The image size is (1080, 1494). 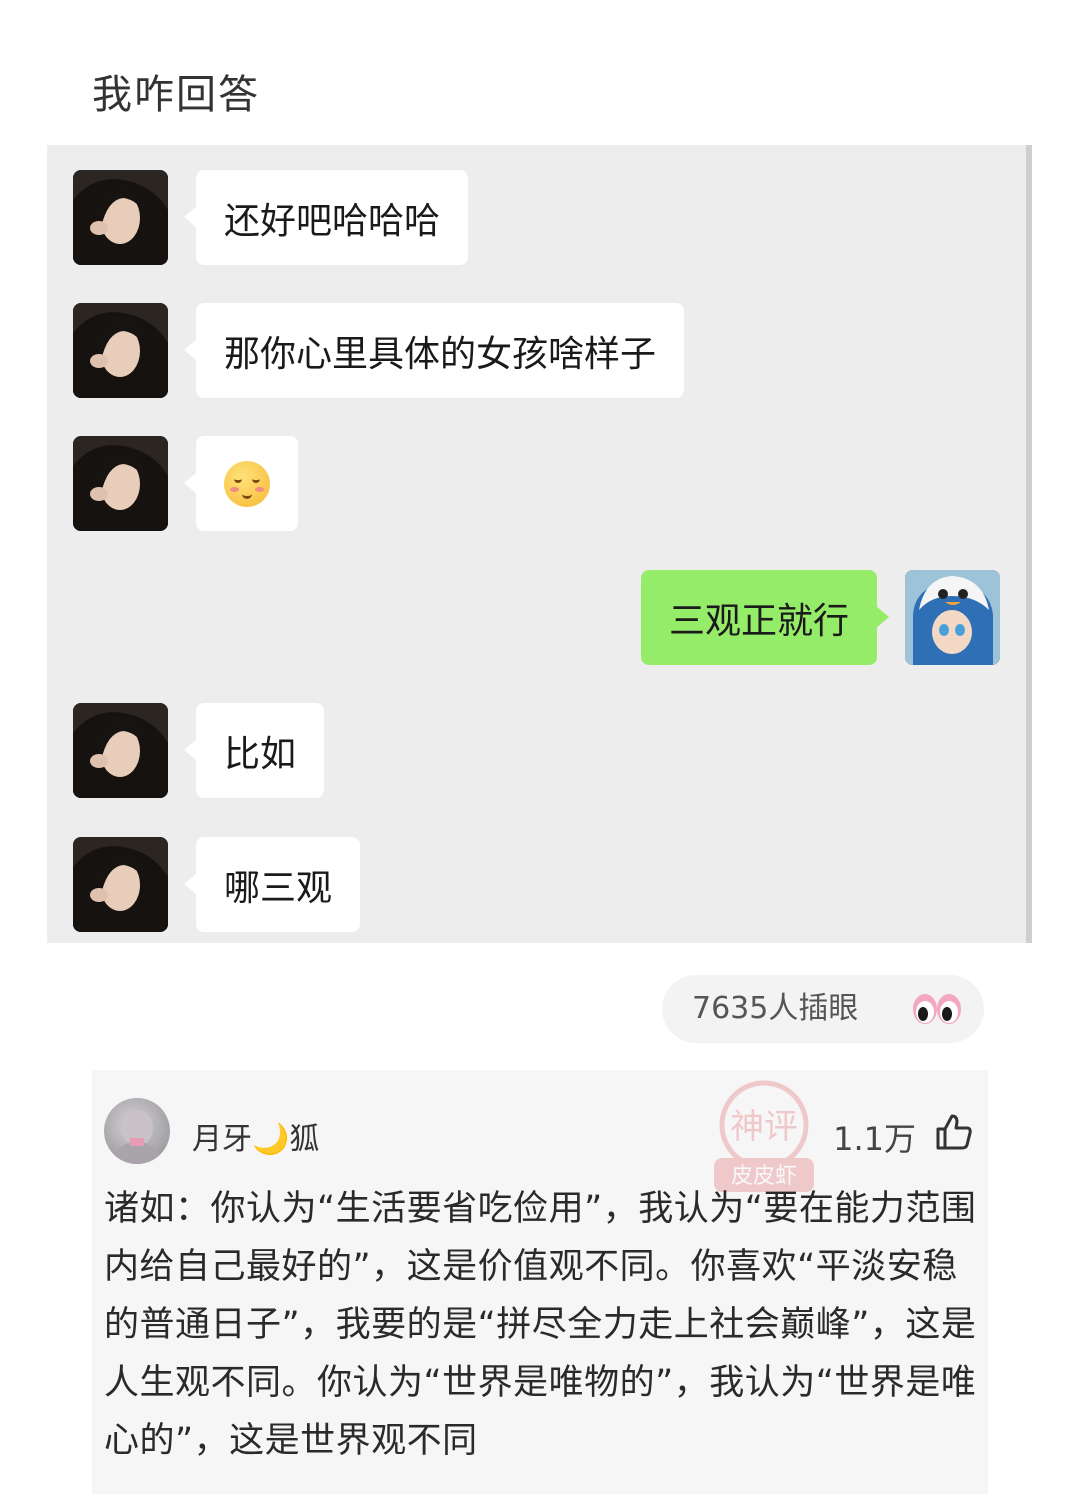 I want to click on post-title: 我咋回答, so click(x=176, y=95).